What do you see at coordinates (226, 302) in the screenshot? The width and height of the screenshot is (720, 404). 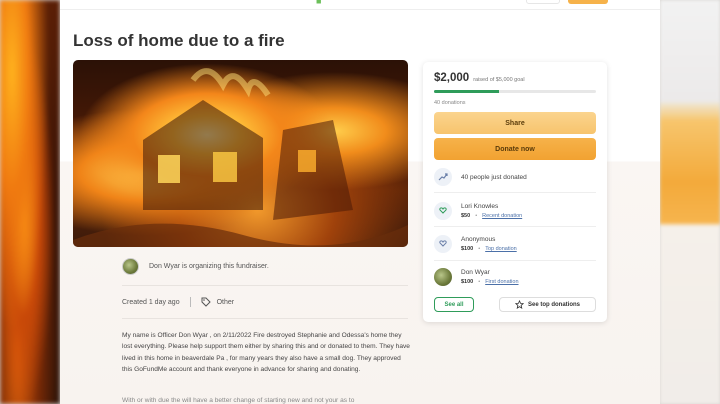 I see `category-link: Other` at bounding box center [226, 302].